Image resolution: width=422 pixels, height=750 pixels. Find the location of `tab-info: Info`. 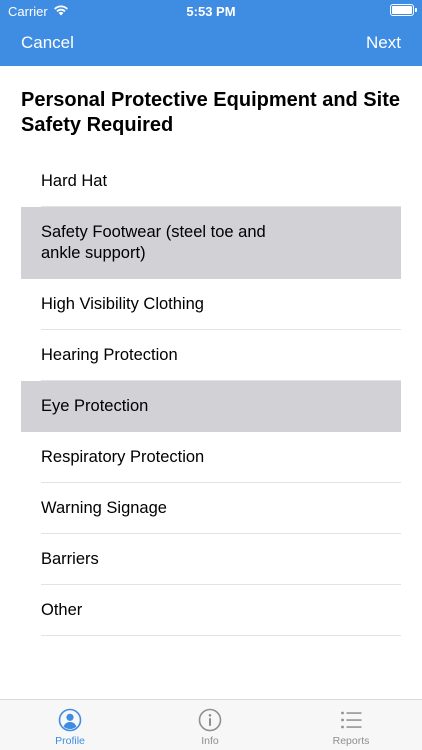

tab-info: Info is located at coordinates (210, 727).